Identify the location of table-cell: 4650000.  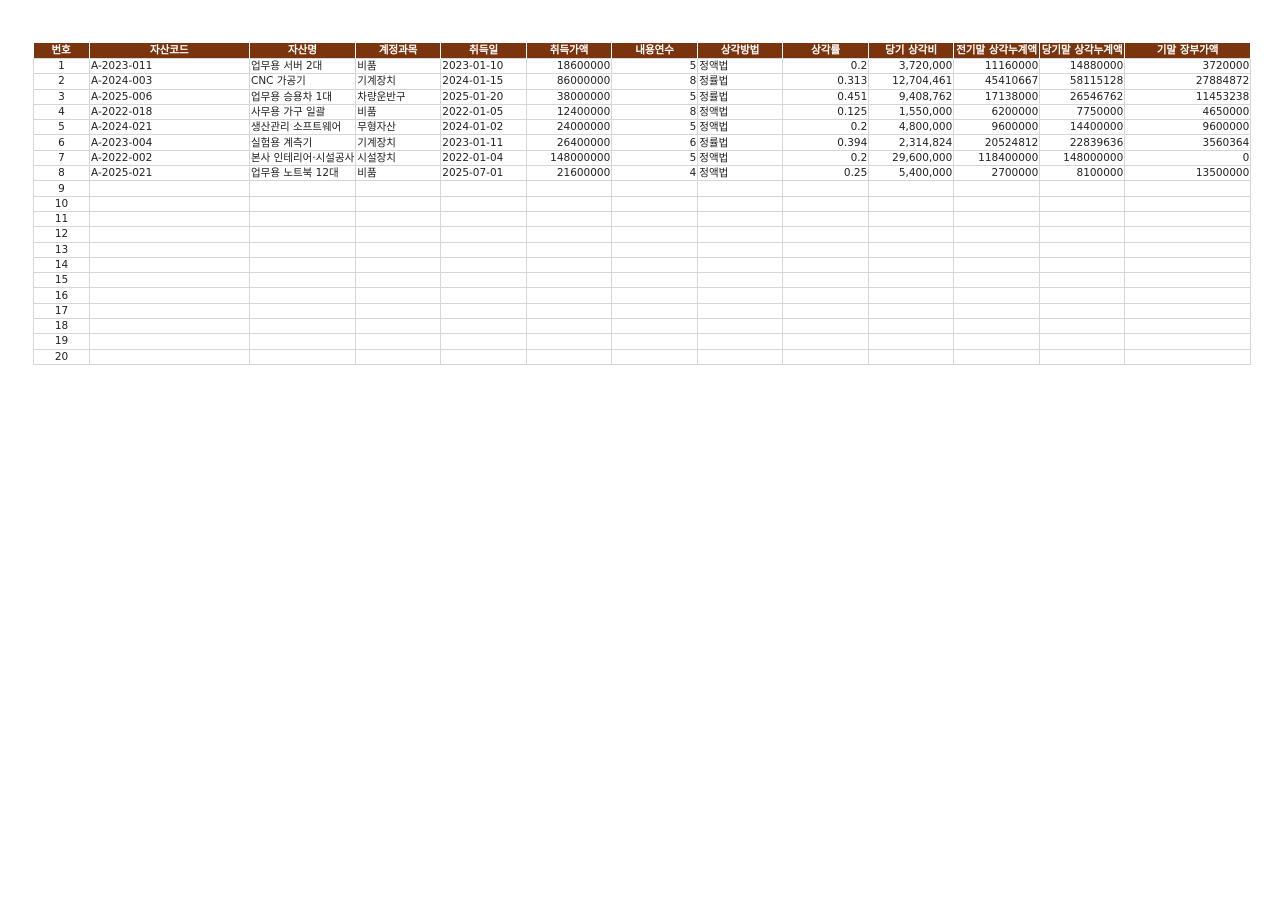
(1188, 112).